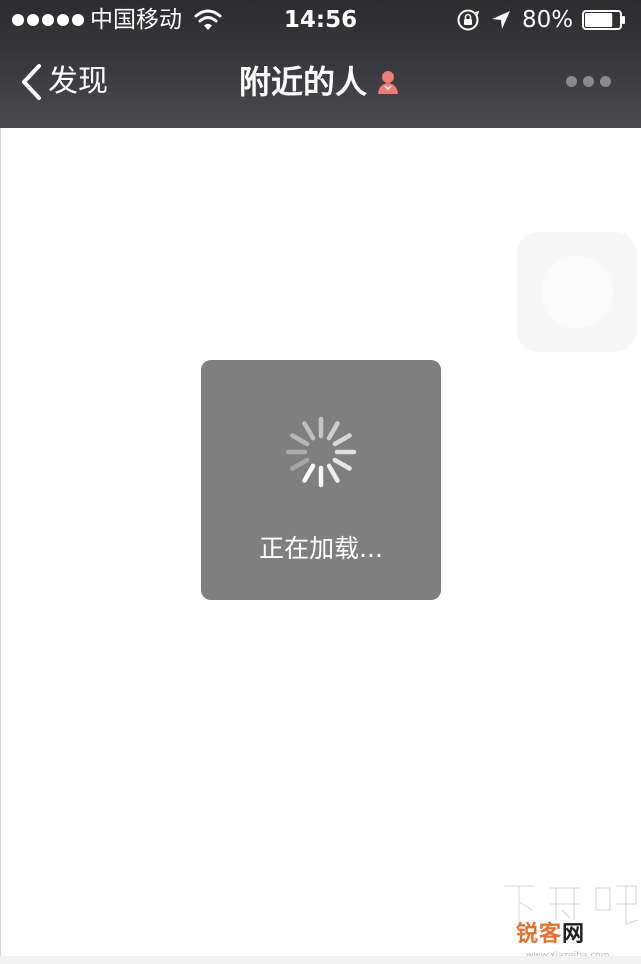 The width and height of the screenshot is (641, 964). I want to click on battery-percent: 80%, so click(548, 20).